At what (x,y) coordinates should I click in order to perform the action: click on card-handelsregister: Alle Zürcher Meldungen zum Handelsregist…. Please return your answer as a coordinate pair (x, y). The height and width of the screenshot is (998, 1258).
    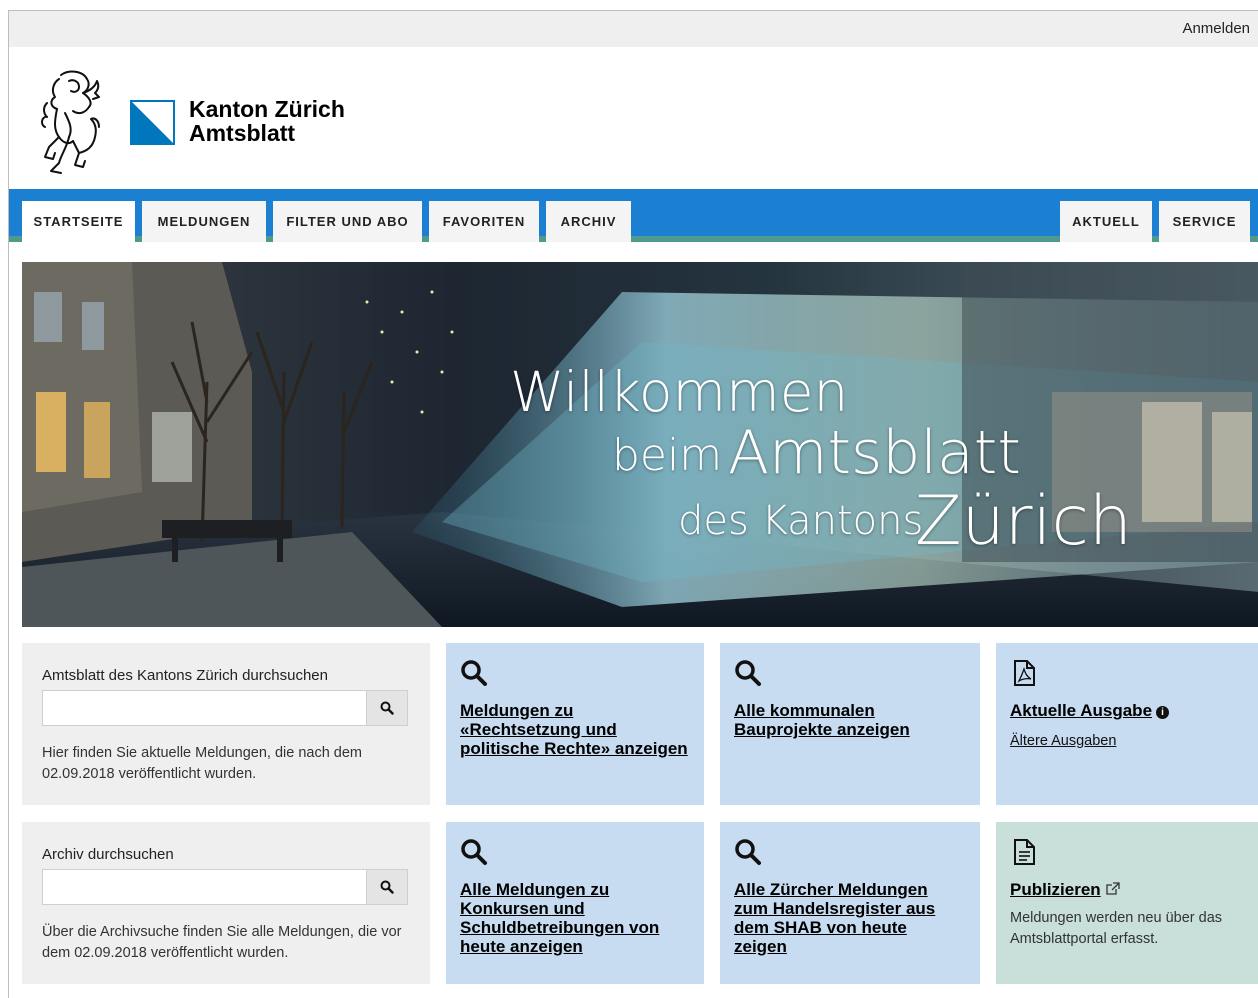
    Looking at the image, I should click on (850, 903).